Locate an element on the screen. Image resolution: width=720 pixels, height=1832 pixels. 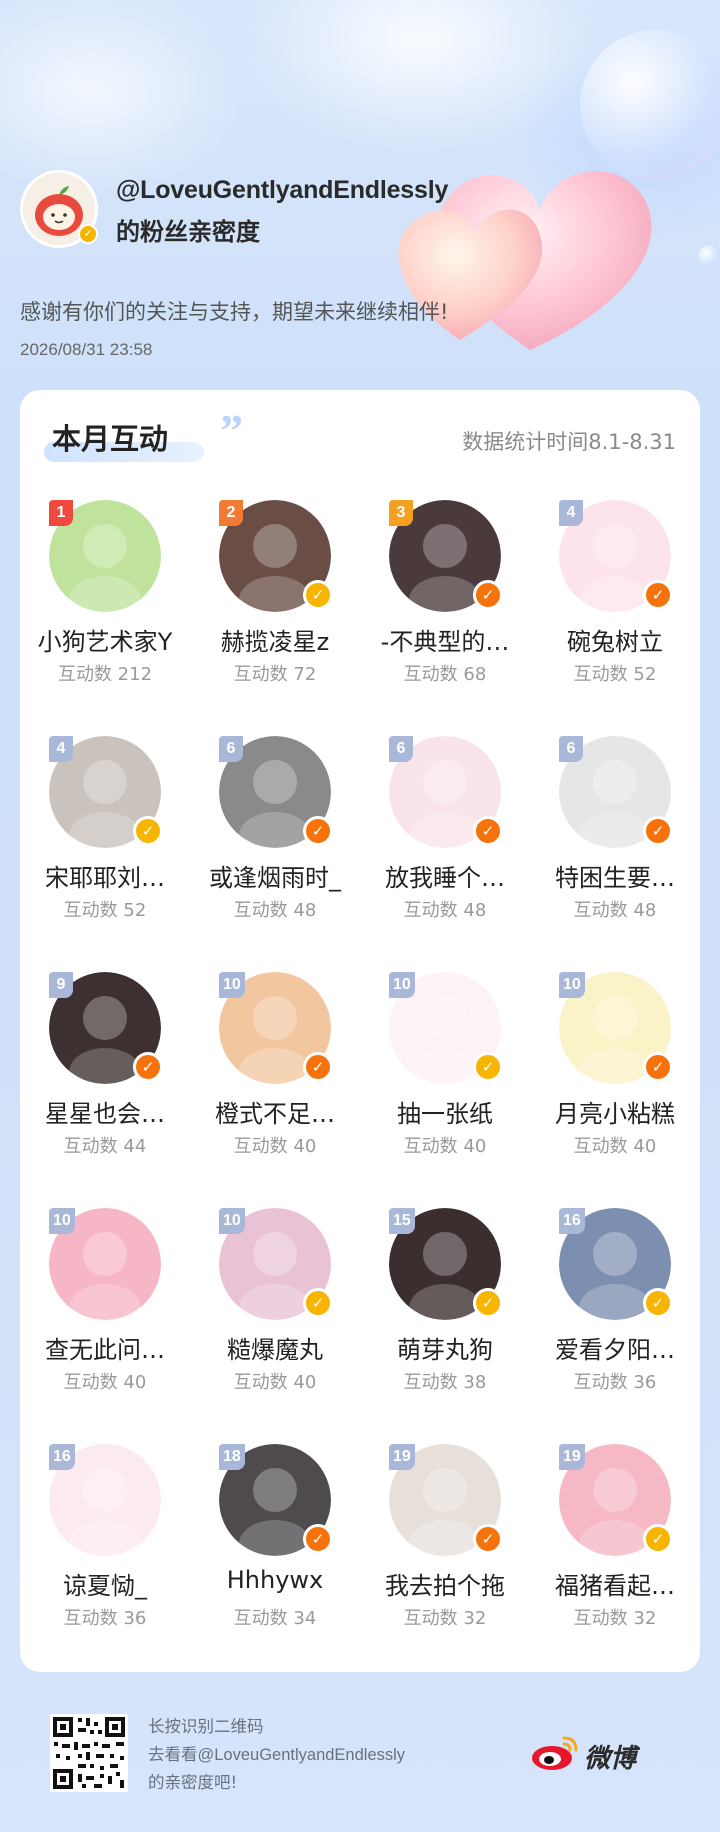
fan-item: 9 ✓ 星星也会… 互动数 44 is located at coordinates (105, 1072).